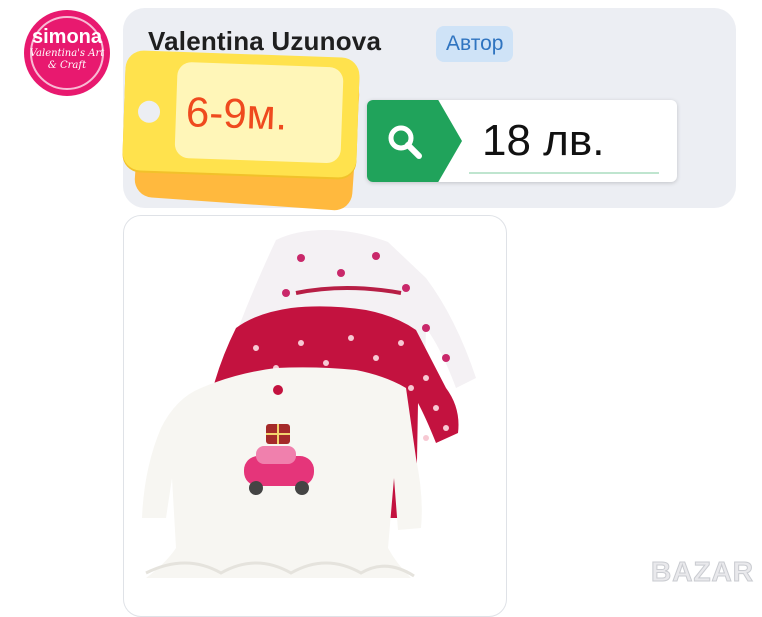 This screenshot has height=617, width=762. What do you see at coordinates (67, 59) in the screenshot?
I see `avatar-logo-text: Valentina's Art & Craft` at bounding box center [67, 59].